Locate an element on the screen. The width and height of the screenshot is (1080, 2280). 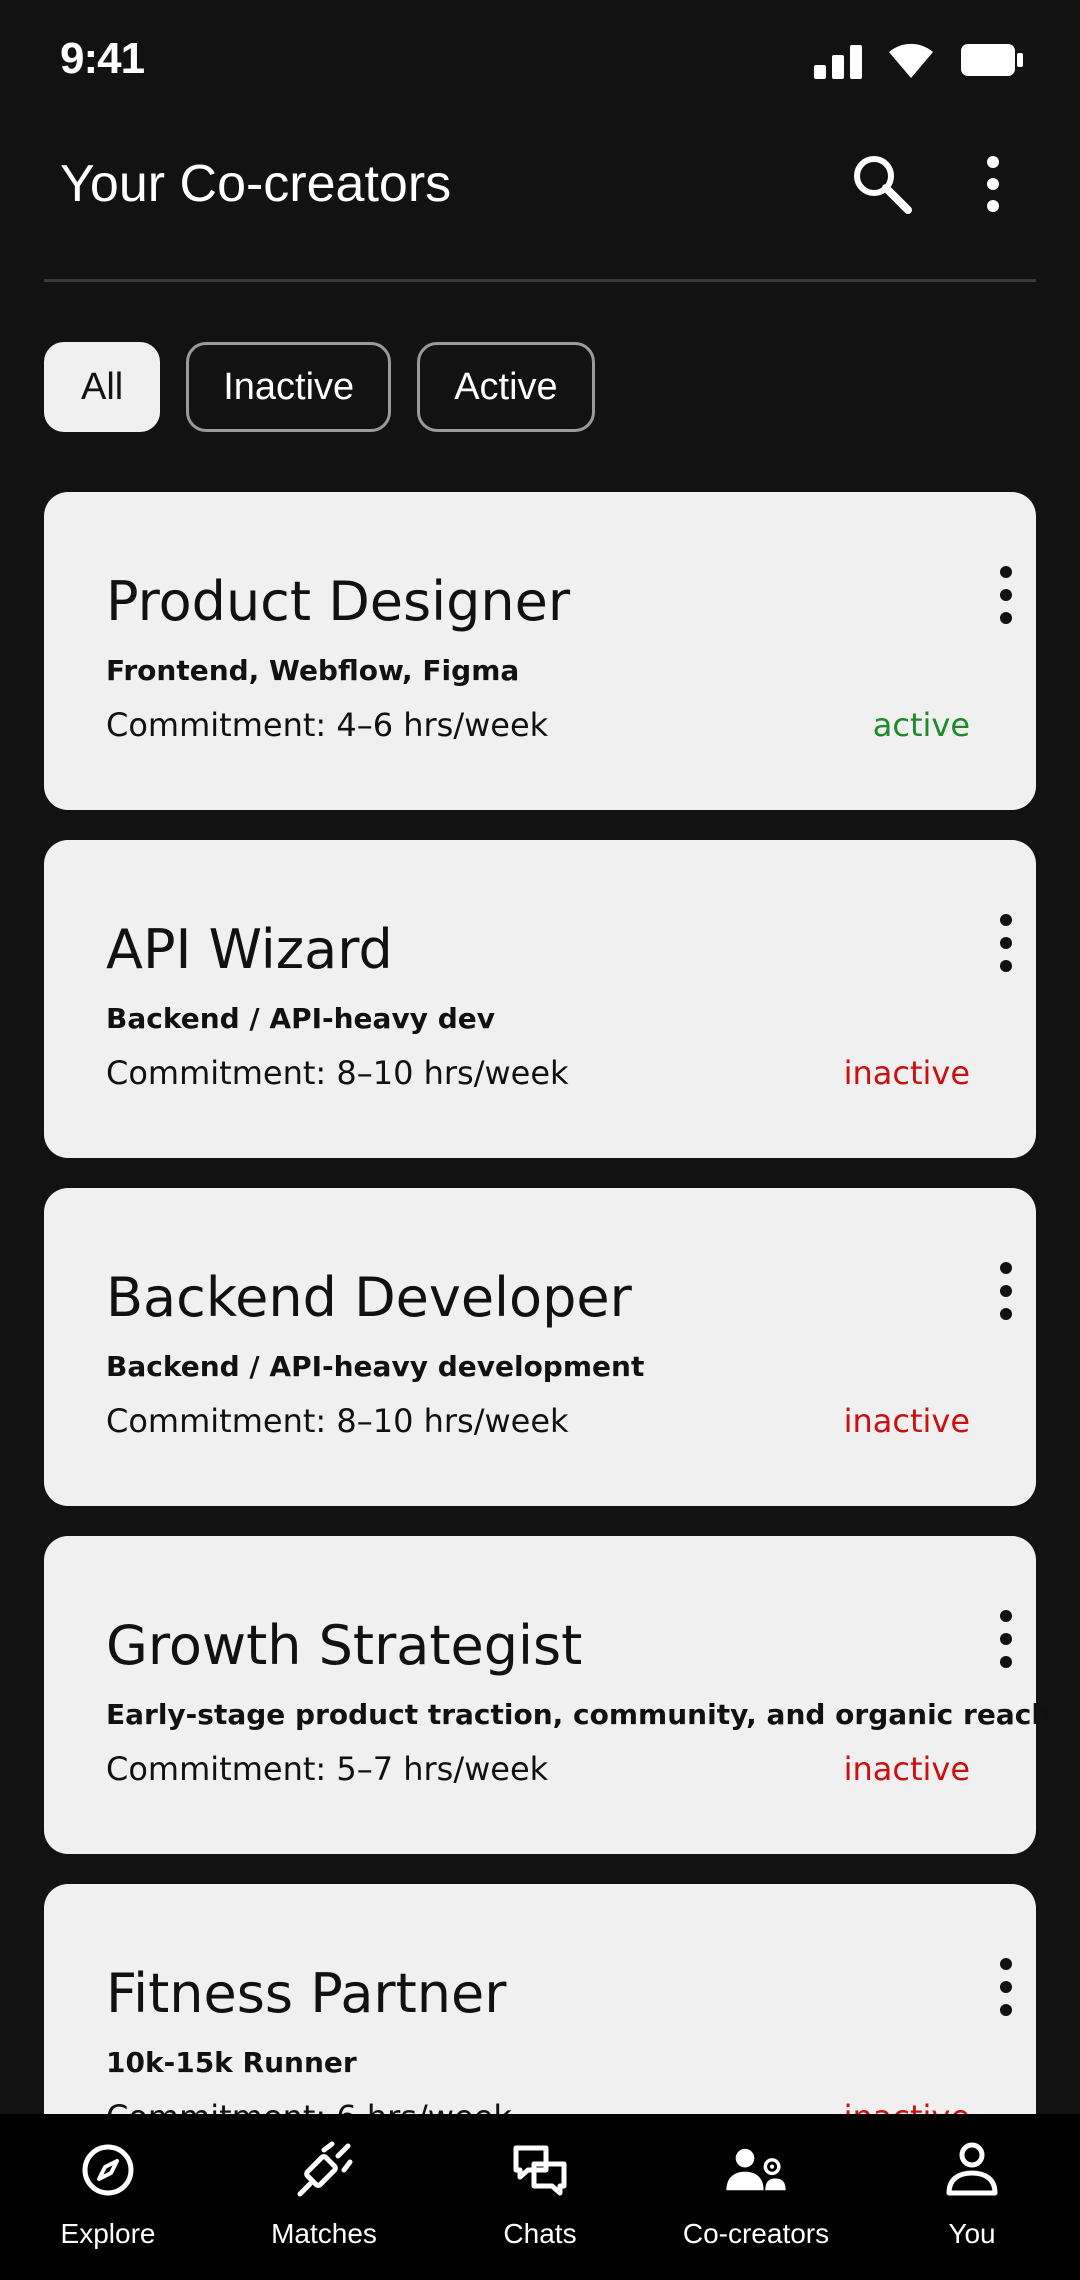
people-icon is located at coordinates (756, 2170).